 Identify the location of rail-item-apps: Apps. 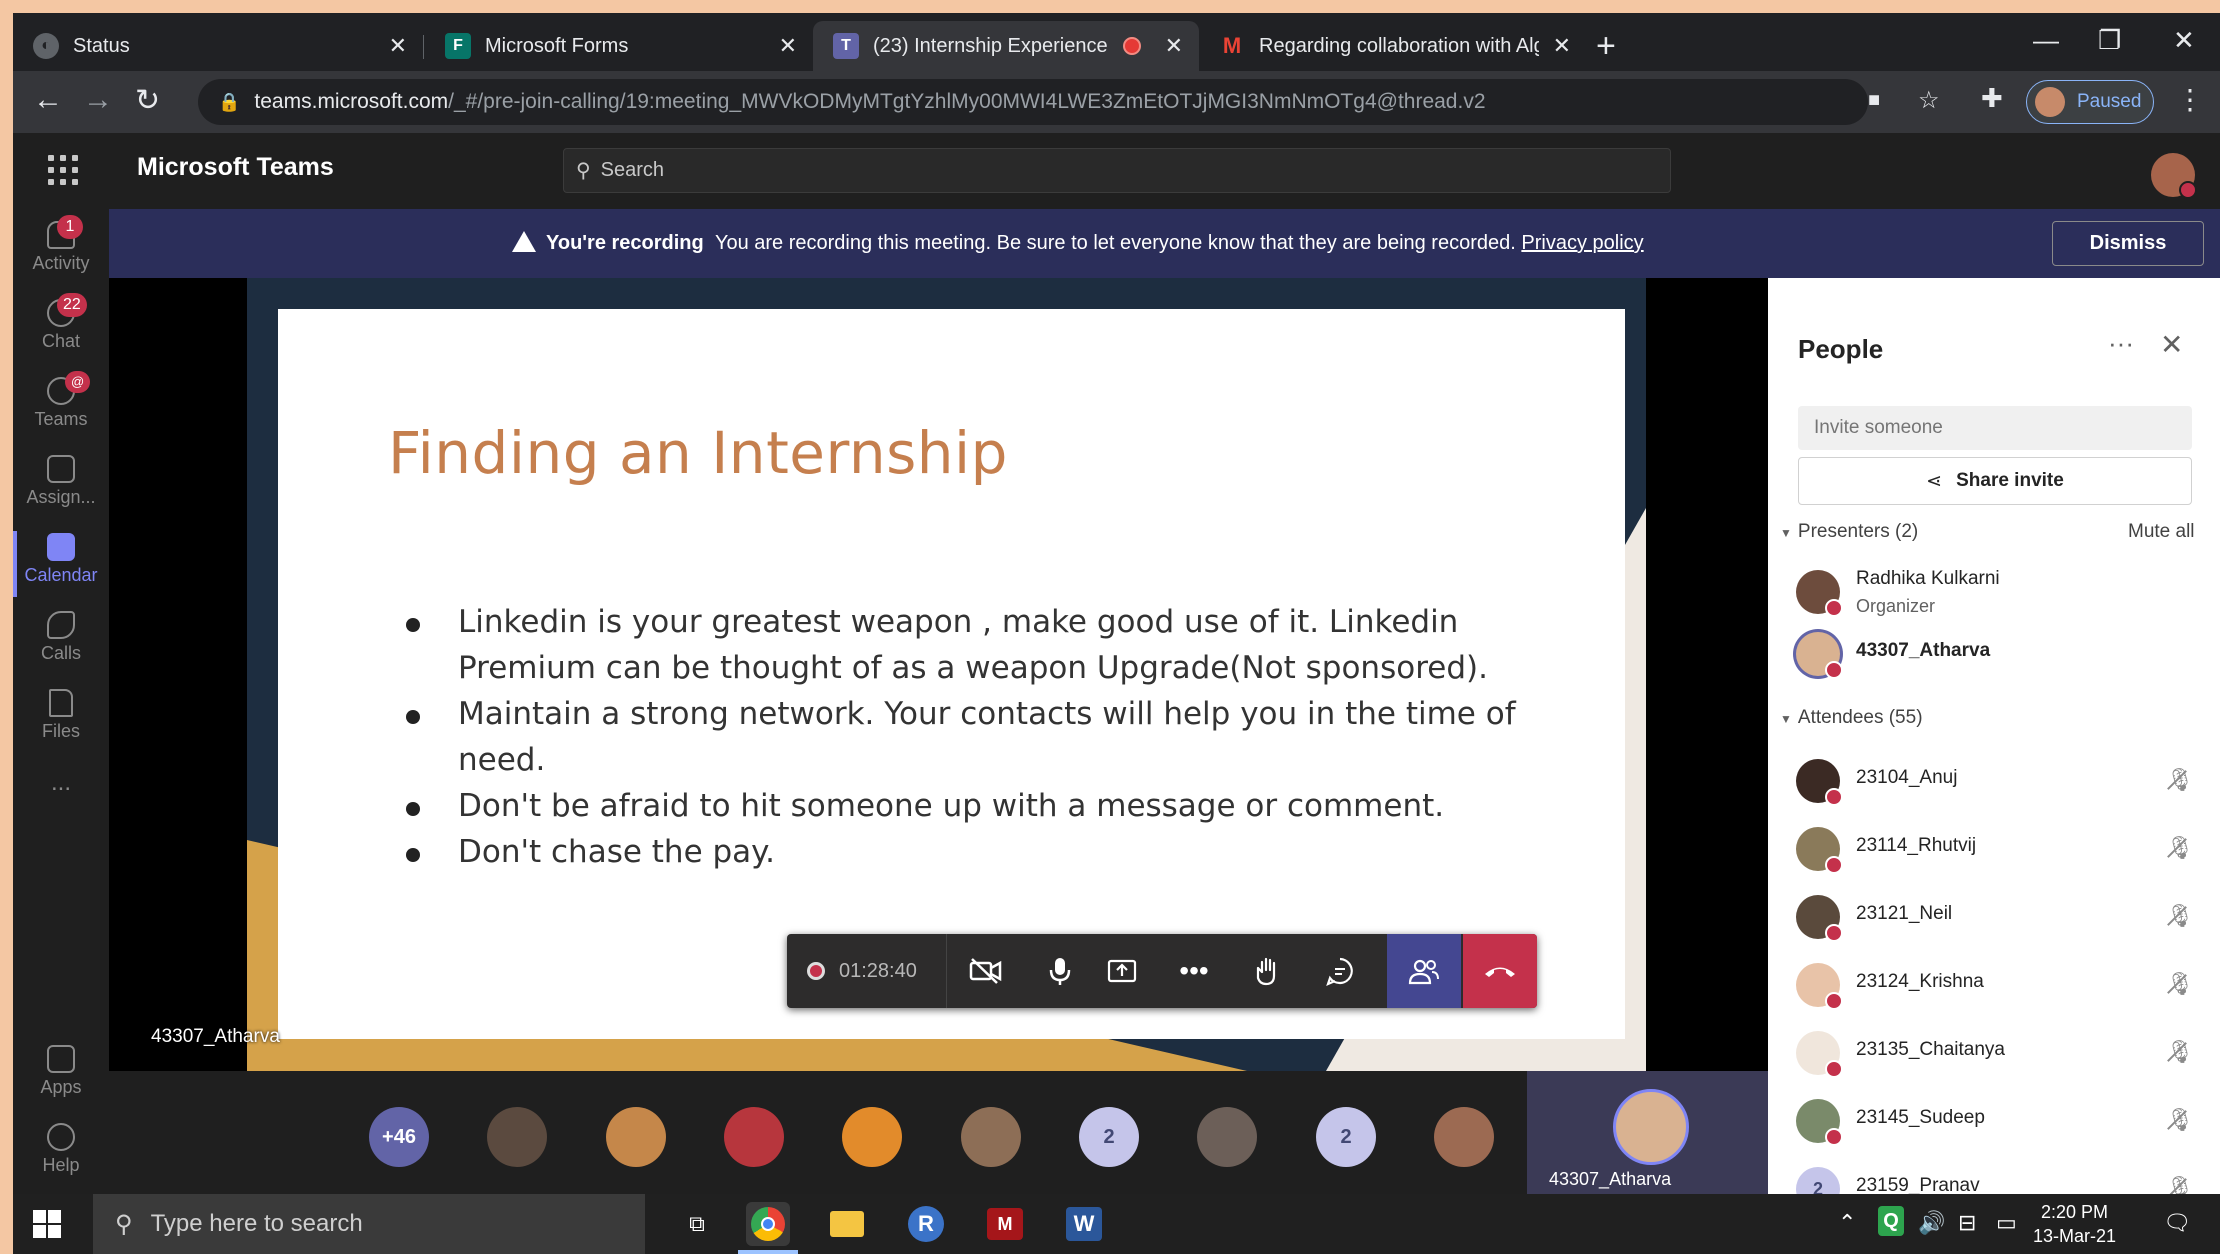
(61, 1078).